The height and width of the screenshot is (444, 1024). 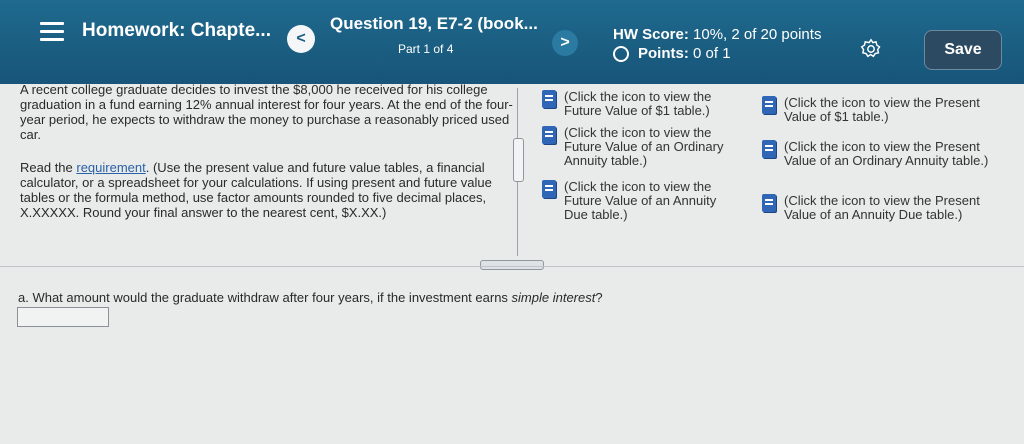 I want to click on vertical-resize-handle, so click(x=518, y=160).